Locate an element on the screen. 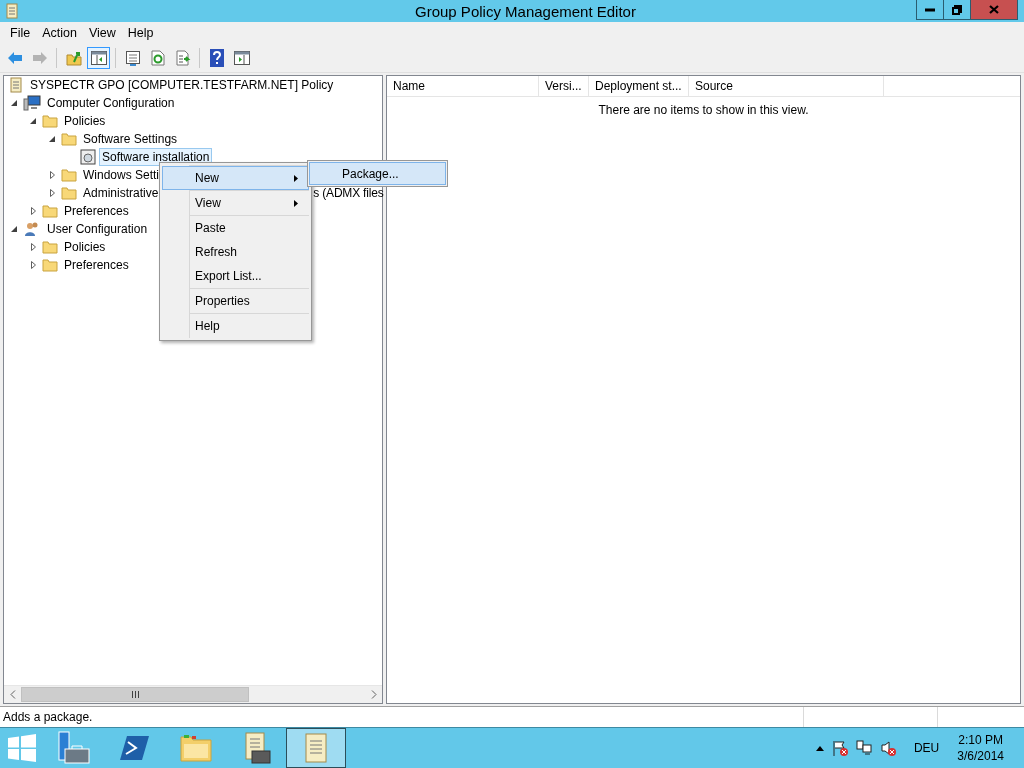 The height and width of the screenshot is (768, 1024). status-text: Adds a package. is located at coordinates (48, 717).